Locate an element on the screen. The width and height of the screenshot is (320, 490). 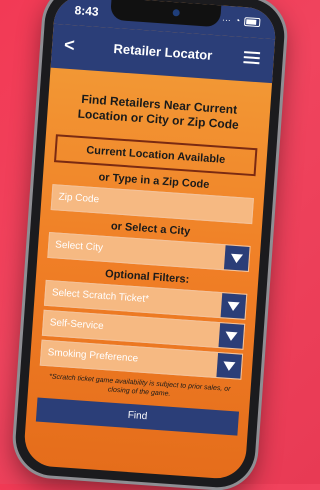
notch is located at coordinates (166, 14).